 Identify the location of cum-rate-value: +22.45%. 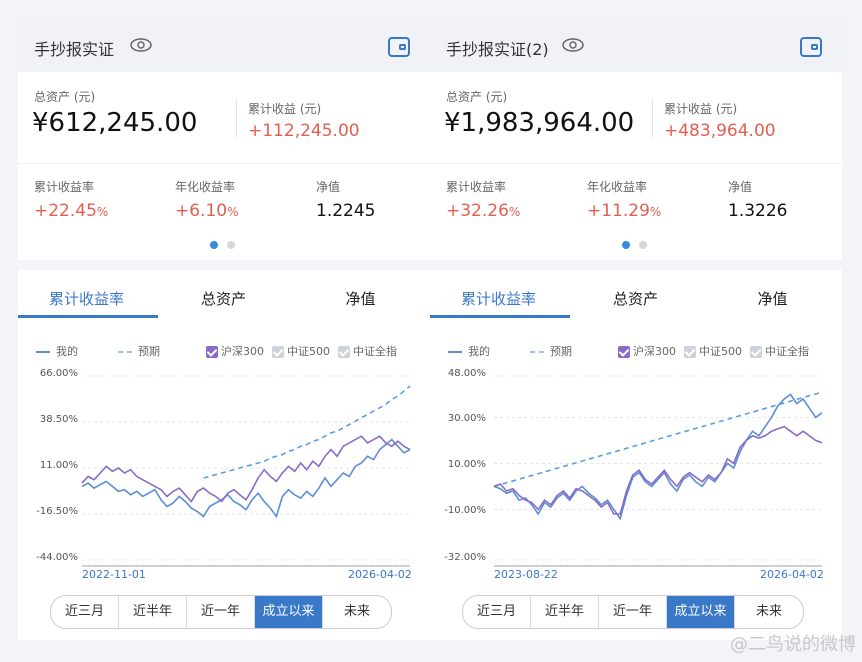
(71, 211).